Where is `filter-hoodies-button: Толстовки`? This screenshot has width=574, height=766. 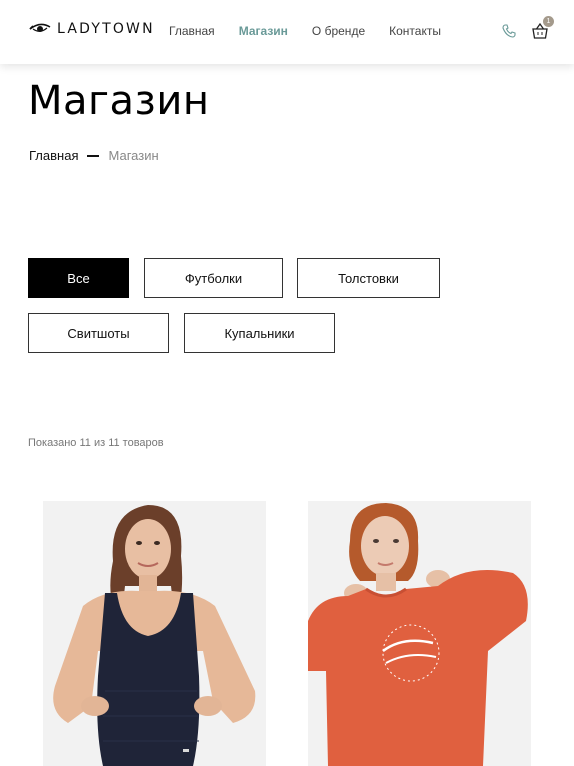 filter-hoodies-button: Толстовки is located at coordinates (368, 278).